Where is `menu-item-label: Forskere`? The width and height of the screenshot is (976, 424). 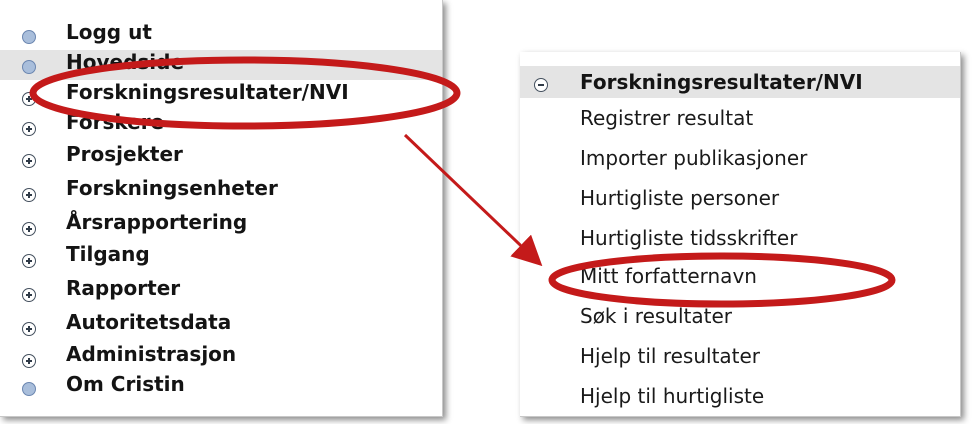 menu-item-label: Forskere is located at coordinates (115, 122).